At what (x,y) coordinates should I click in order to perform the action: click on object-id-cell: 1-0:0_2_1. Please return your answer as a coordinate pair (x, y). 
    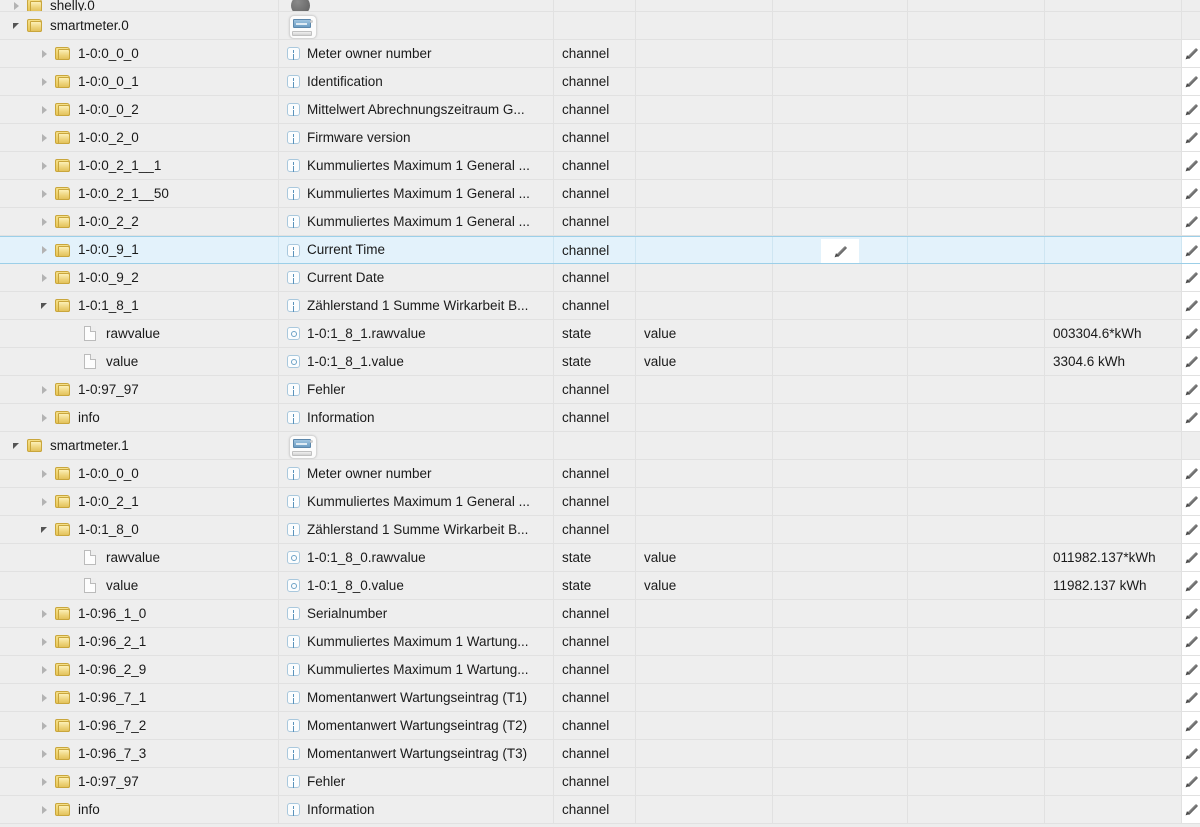
    Looking at the image, I should click on (139, 501).